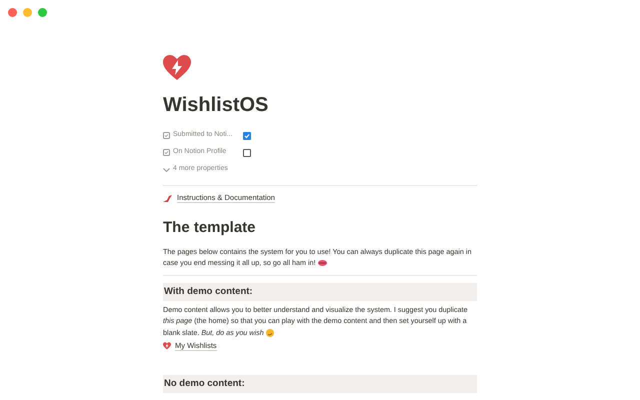 This screenshot has width=640, height=400. Describe the element at coordinates (42, 12) in the screenshot. I see `zoom-window-button` at that location.